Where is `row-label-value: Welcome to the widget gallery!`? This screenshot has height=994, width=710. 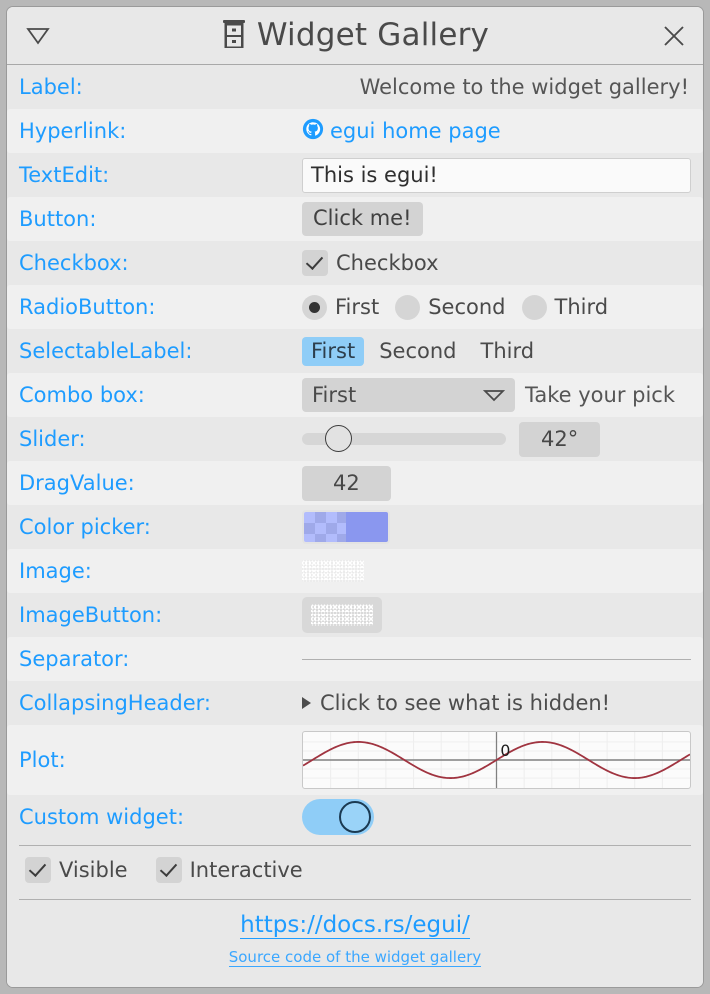 row-label-value: Welcome to the widget gallery! is located at coordinates (496, 87).